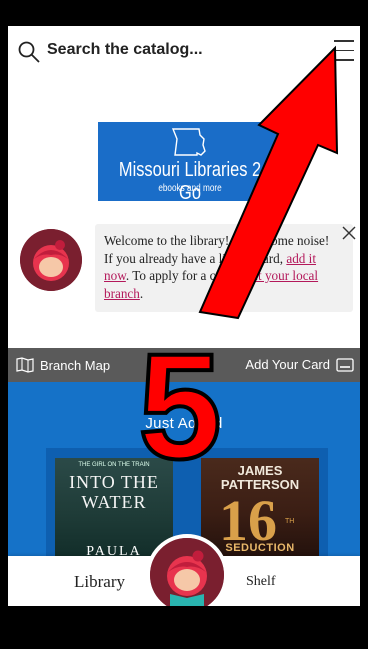 The width and height of the screenshot is (368, 649). Describe the element at coordinates (99, 582) in the screenshot. I see `tab-library: Library` at that location.